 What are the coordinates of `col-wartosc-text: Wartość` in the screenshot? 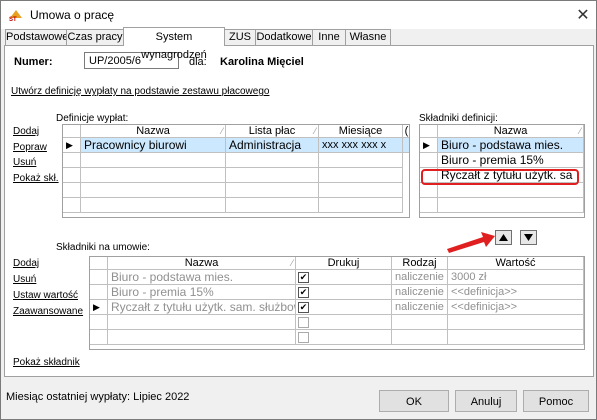 It's located at (515, 263).